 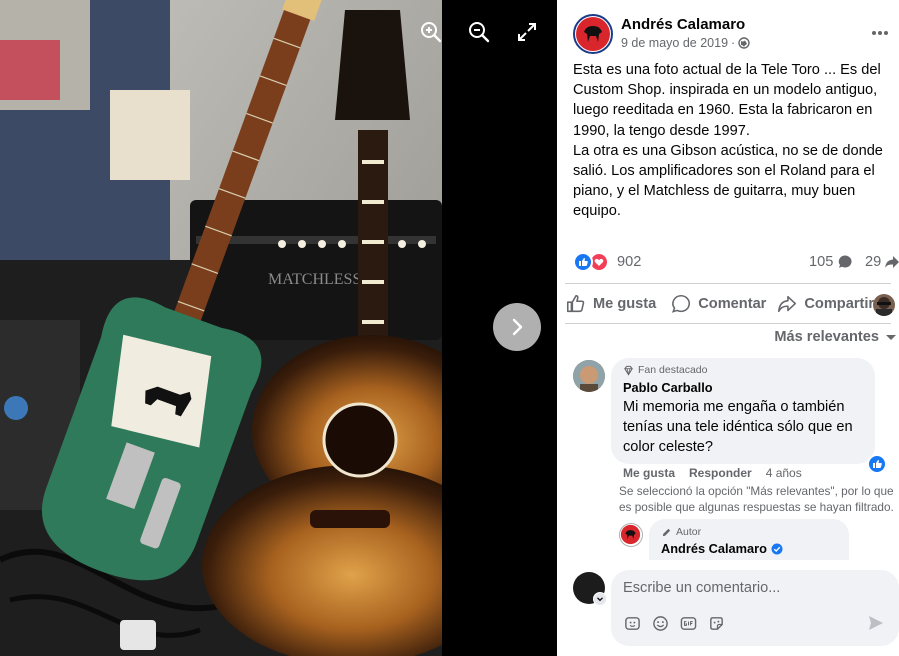 I want to click on comment-count: 105, so click(x=821, y=262).